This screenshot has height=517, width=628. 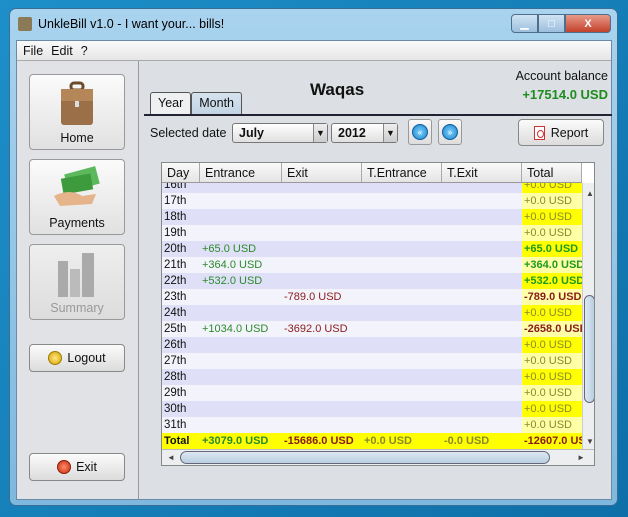 What do you see at coordinates (175, 217) in the screenshot?
I see `cell-day: 18th` at bounding box center [175, 217].